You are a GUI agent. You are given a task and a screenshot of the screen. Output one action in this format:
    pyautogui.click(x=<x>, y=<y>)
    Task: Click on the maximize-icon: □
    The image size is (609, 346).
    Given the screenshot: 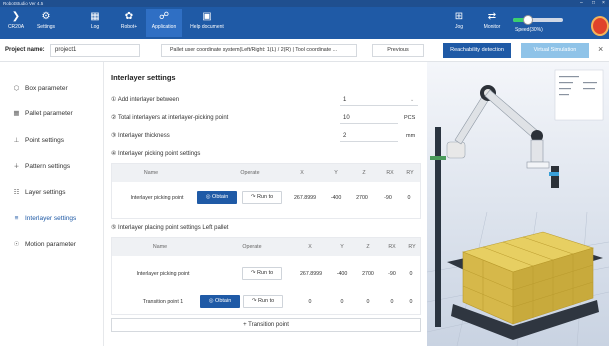 What is the action you would take?
    pyautogui.click(x=593, y=3)
    